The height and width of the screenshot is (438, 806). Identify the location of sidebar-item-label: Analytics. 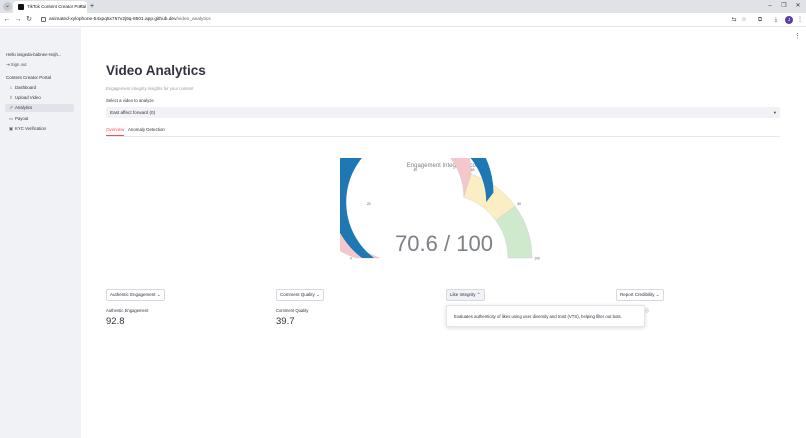
(24, 107).